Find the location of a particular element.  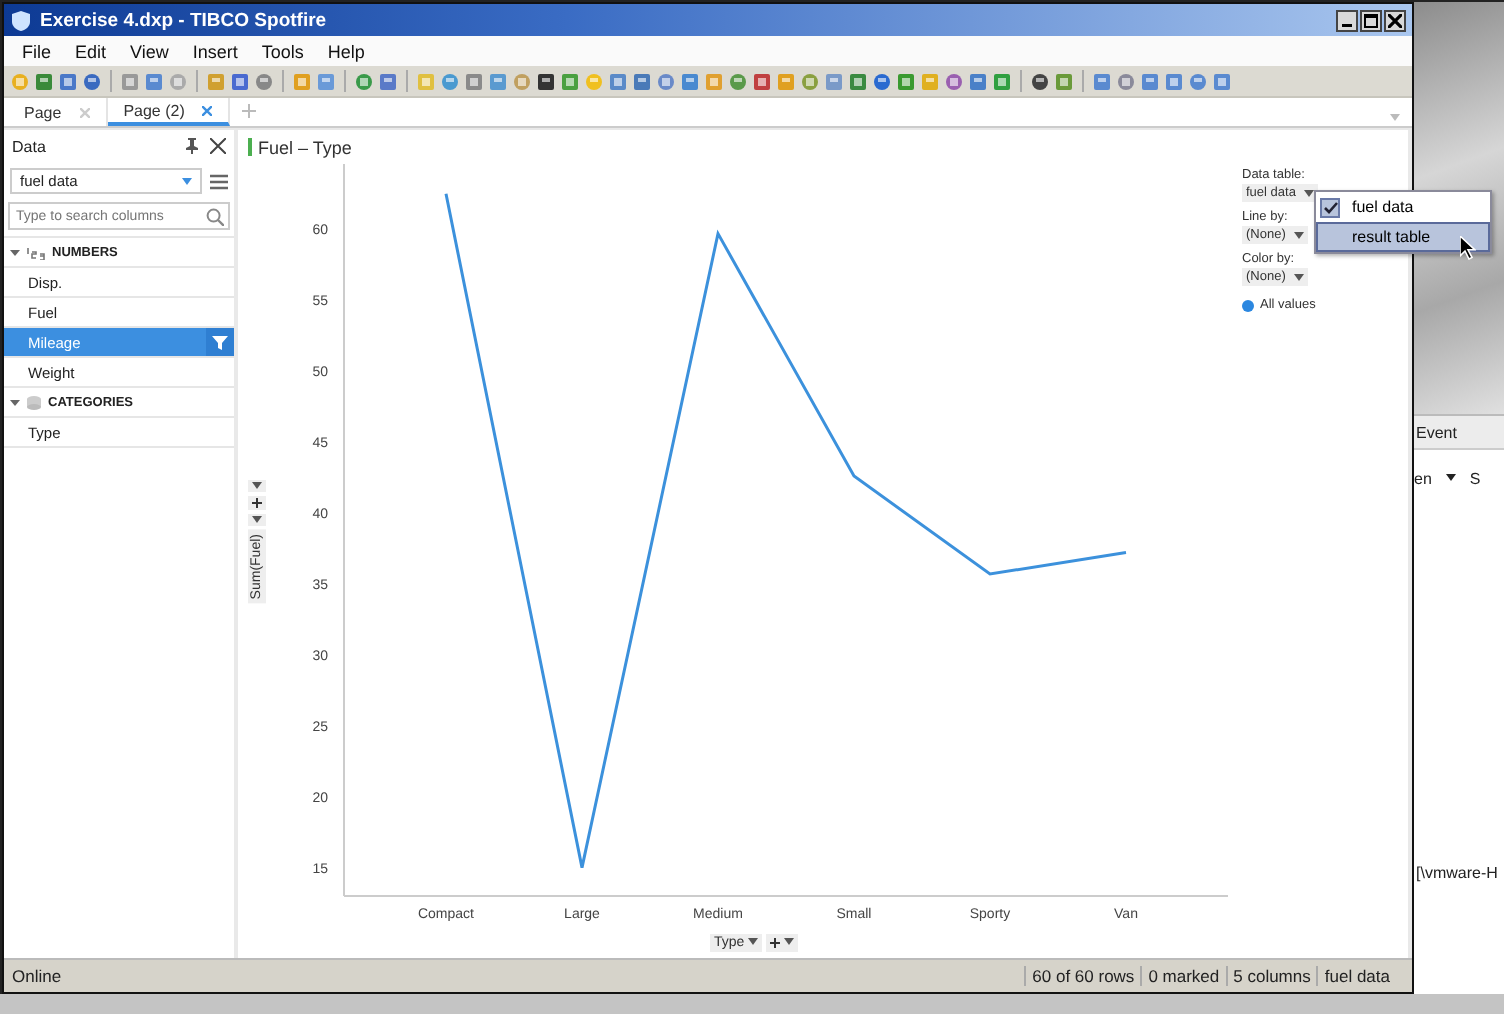

path-text: [\vmware-H is located at coordinates (1457, 873).